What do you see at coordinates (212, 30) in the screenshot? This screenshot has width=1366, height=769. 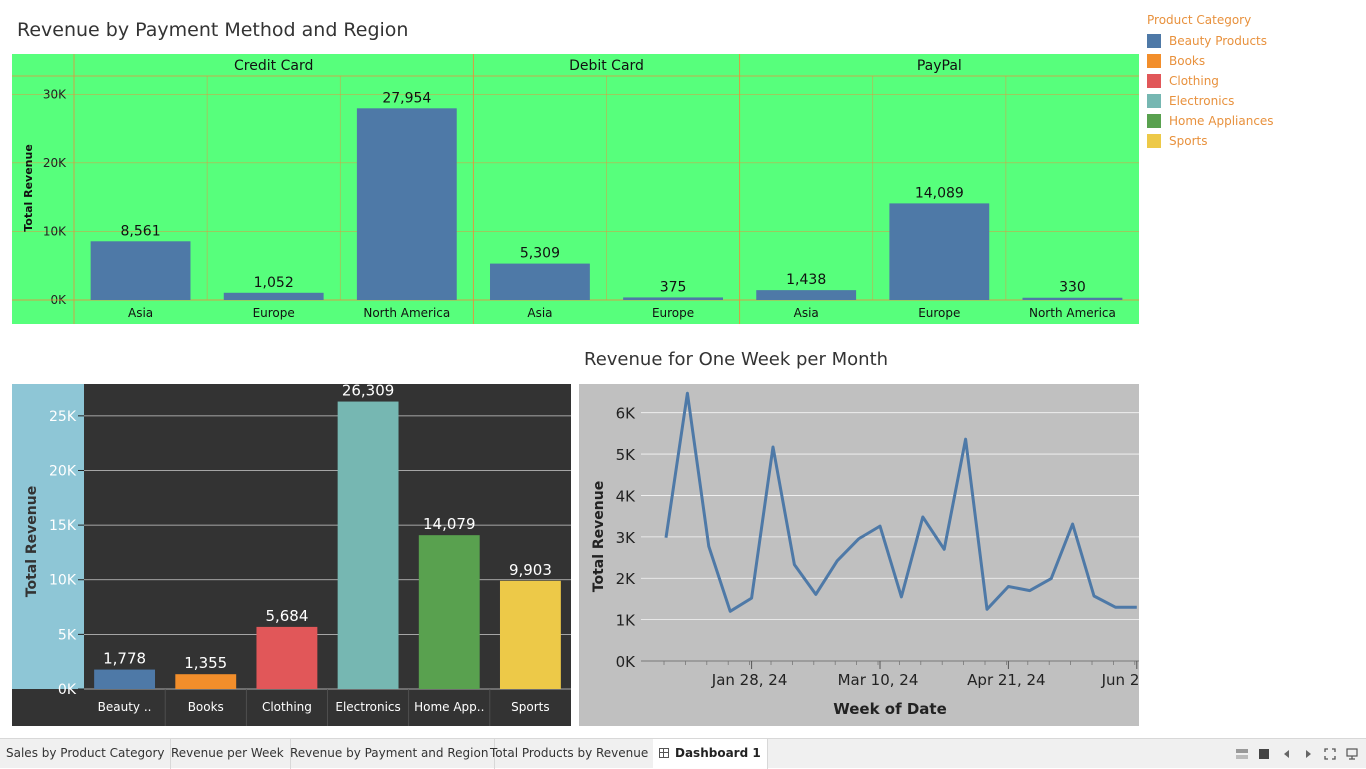 I see `chart1-title: Revenue by Payment Method and Region` at bounding box center [212, 30].